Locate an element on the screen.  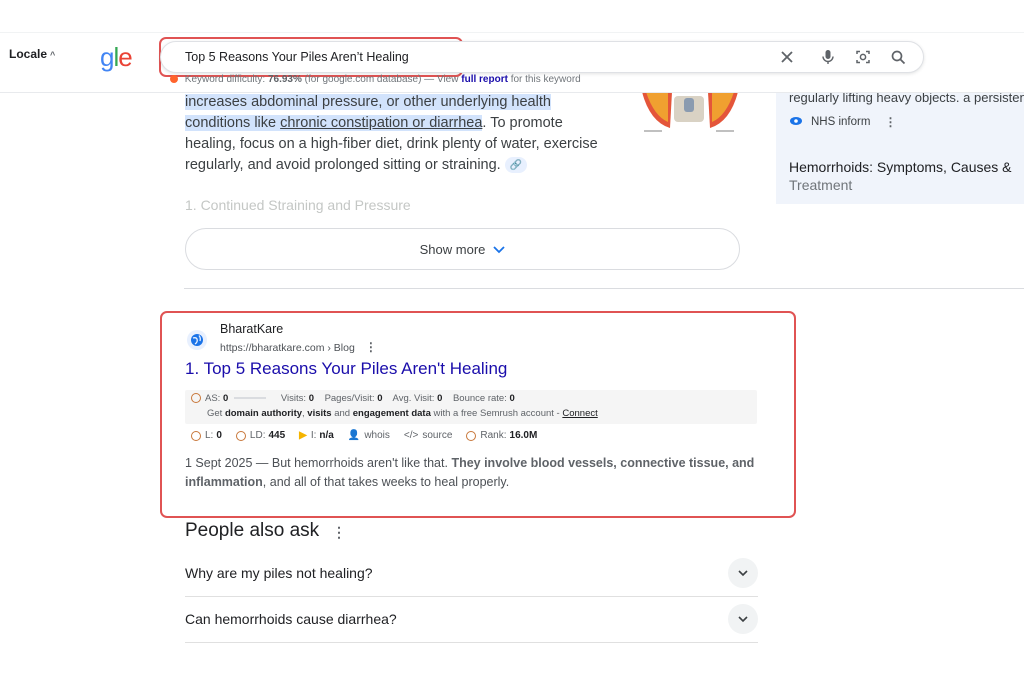
show-more-button: Show more is located at coordinates (462, 249).